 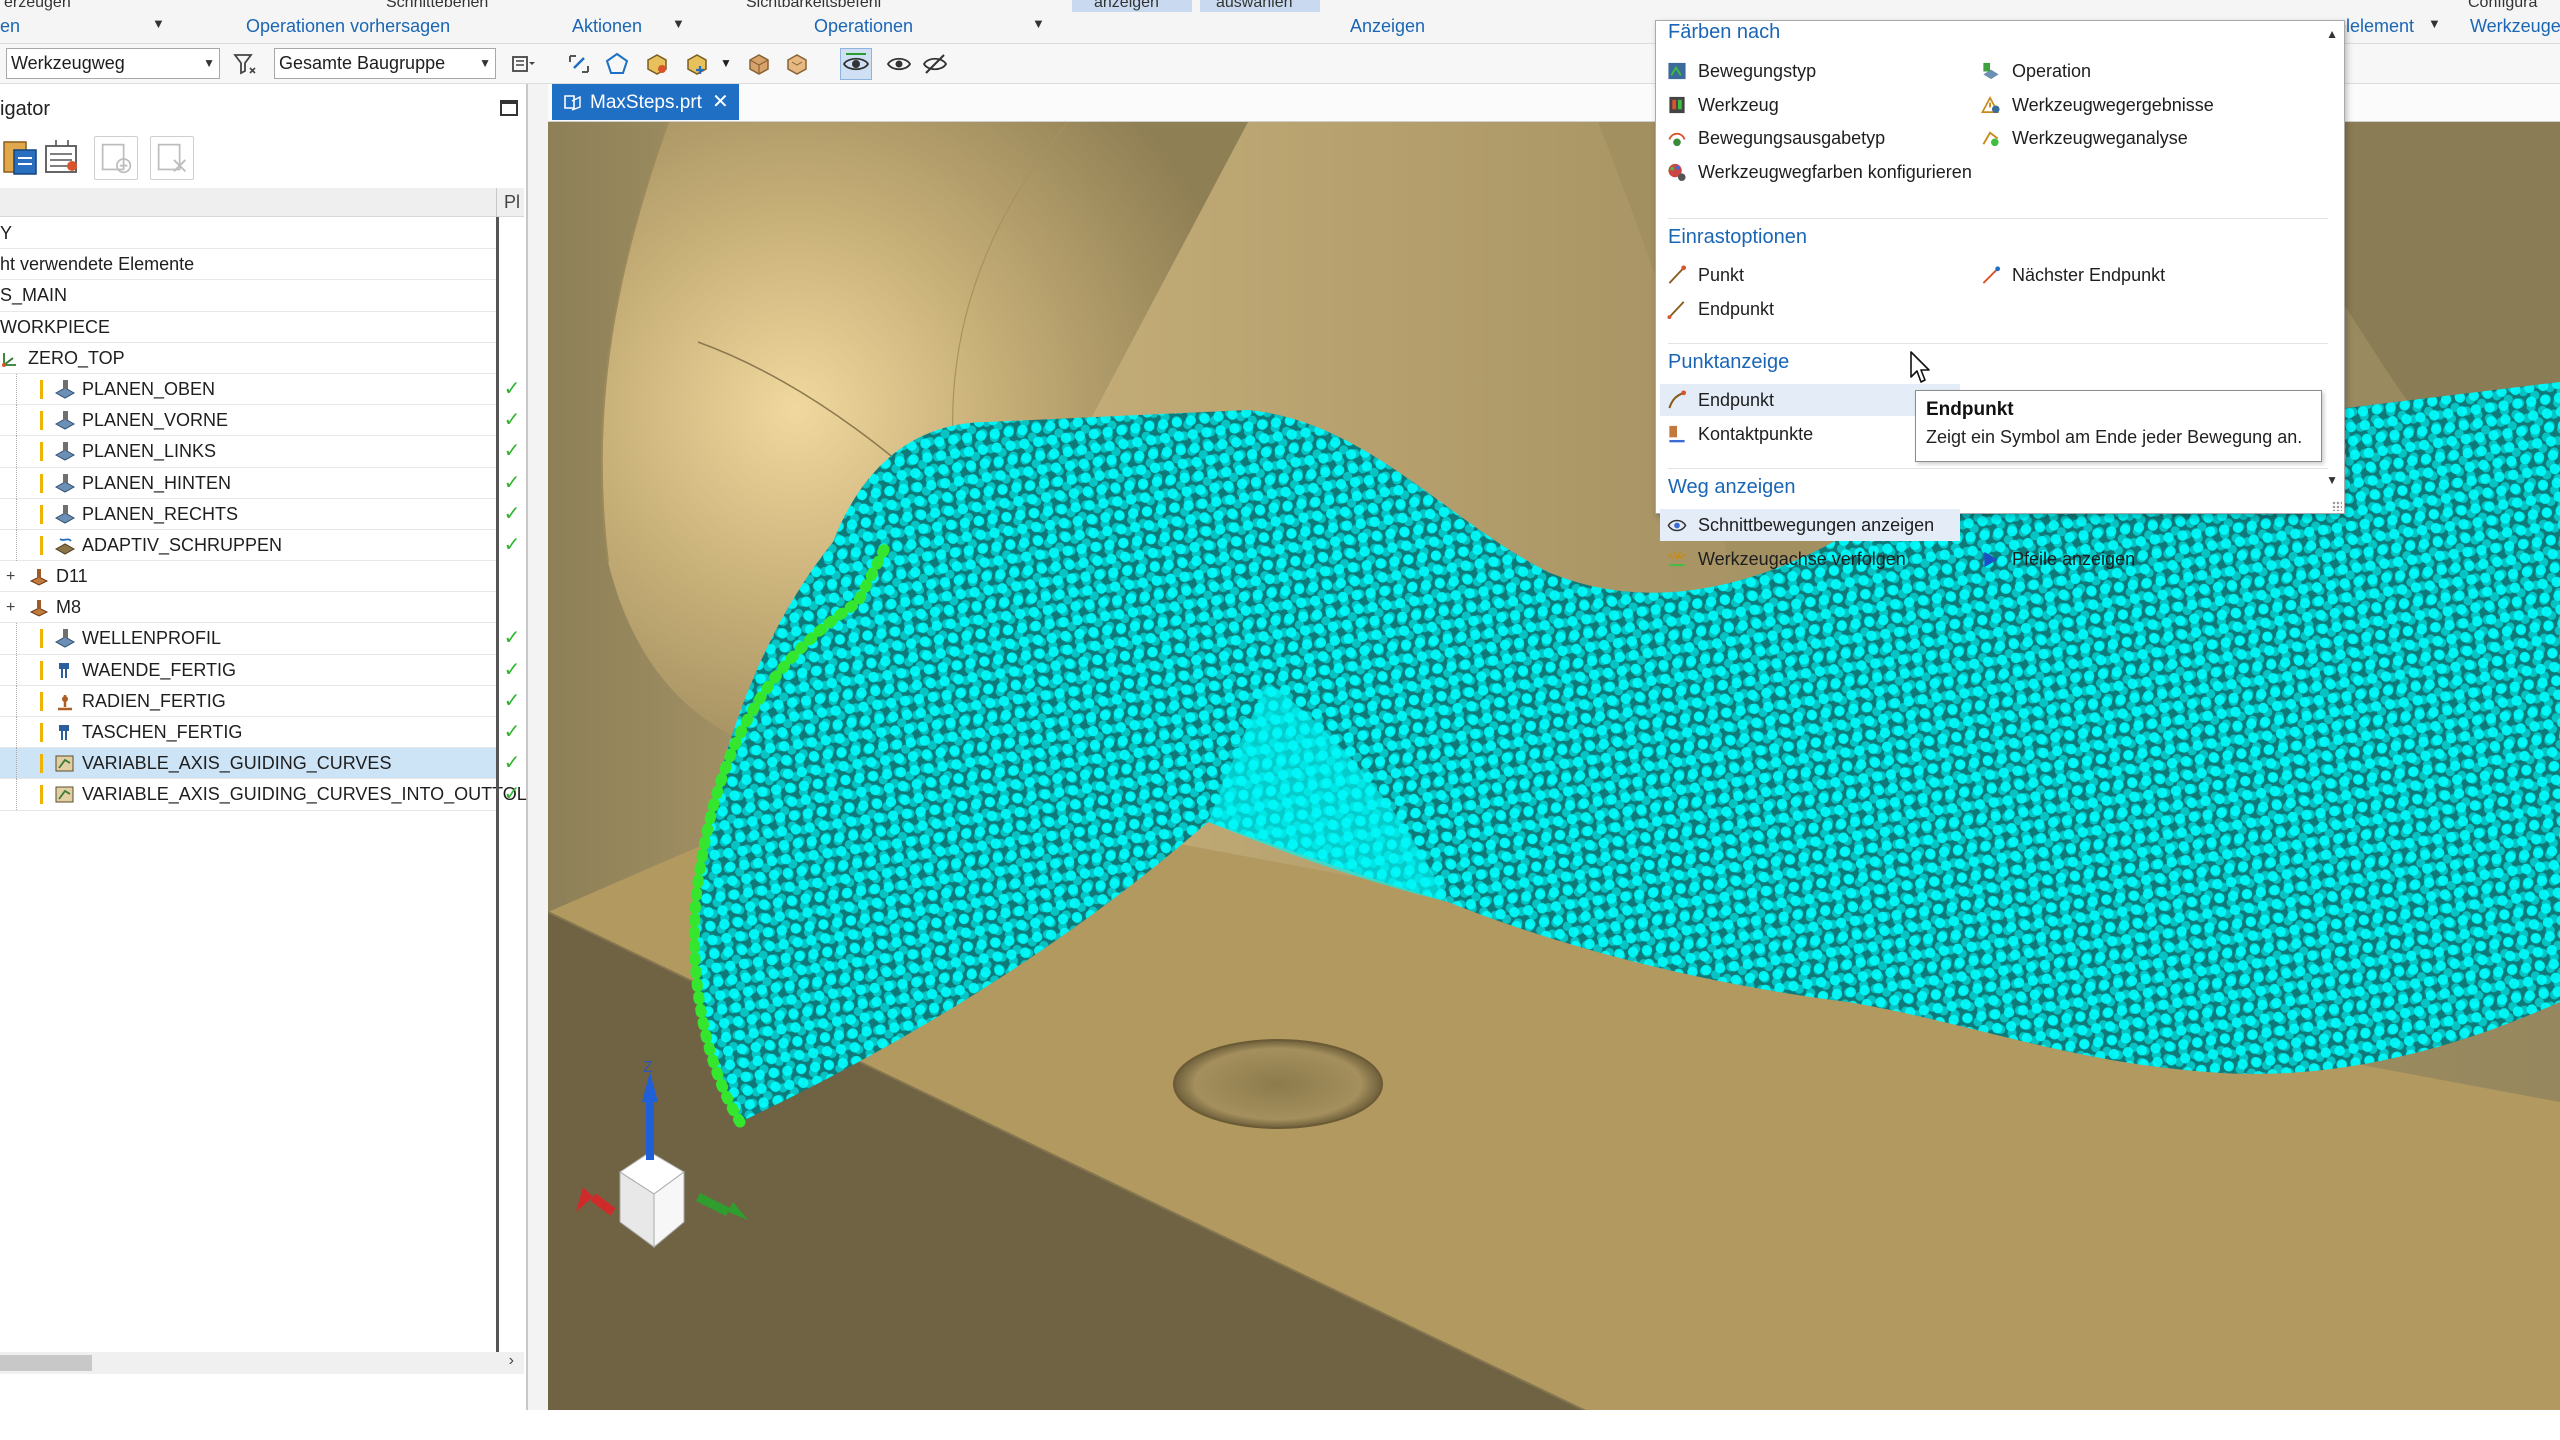 I want to click on tree-row: S_MAIN, so click(x=248, y=296).